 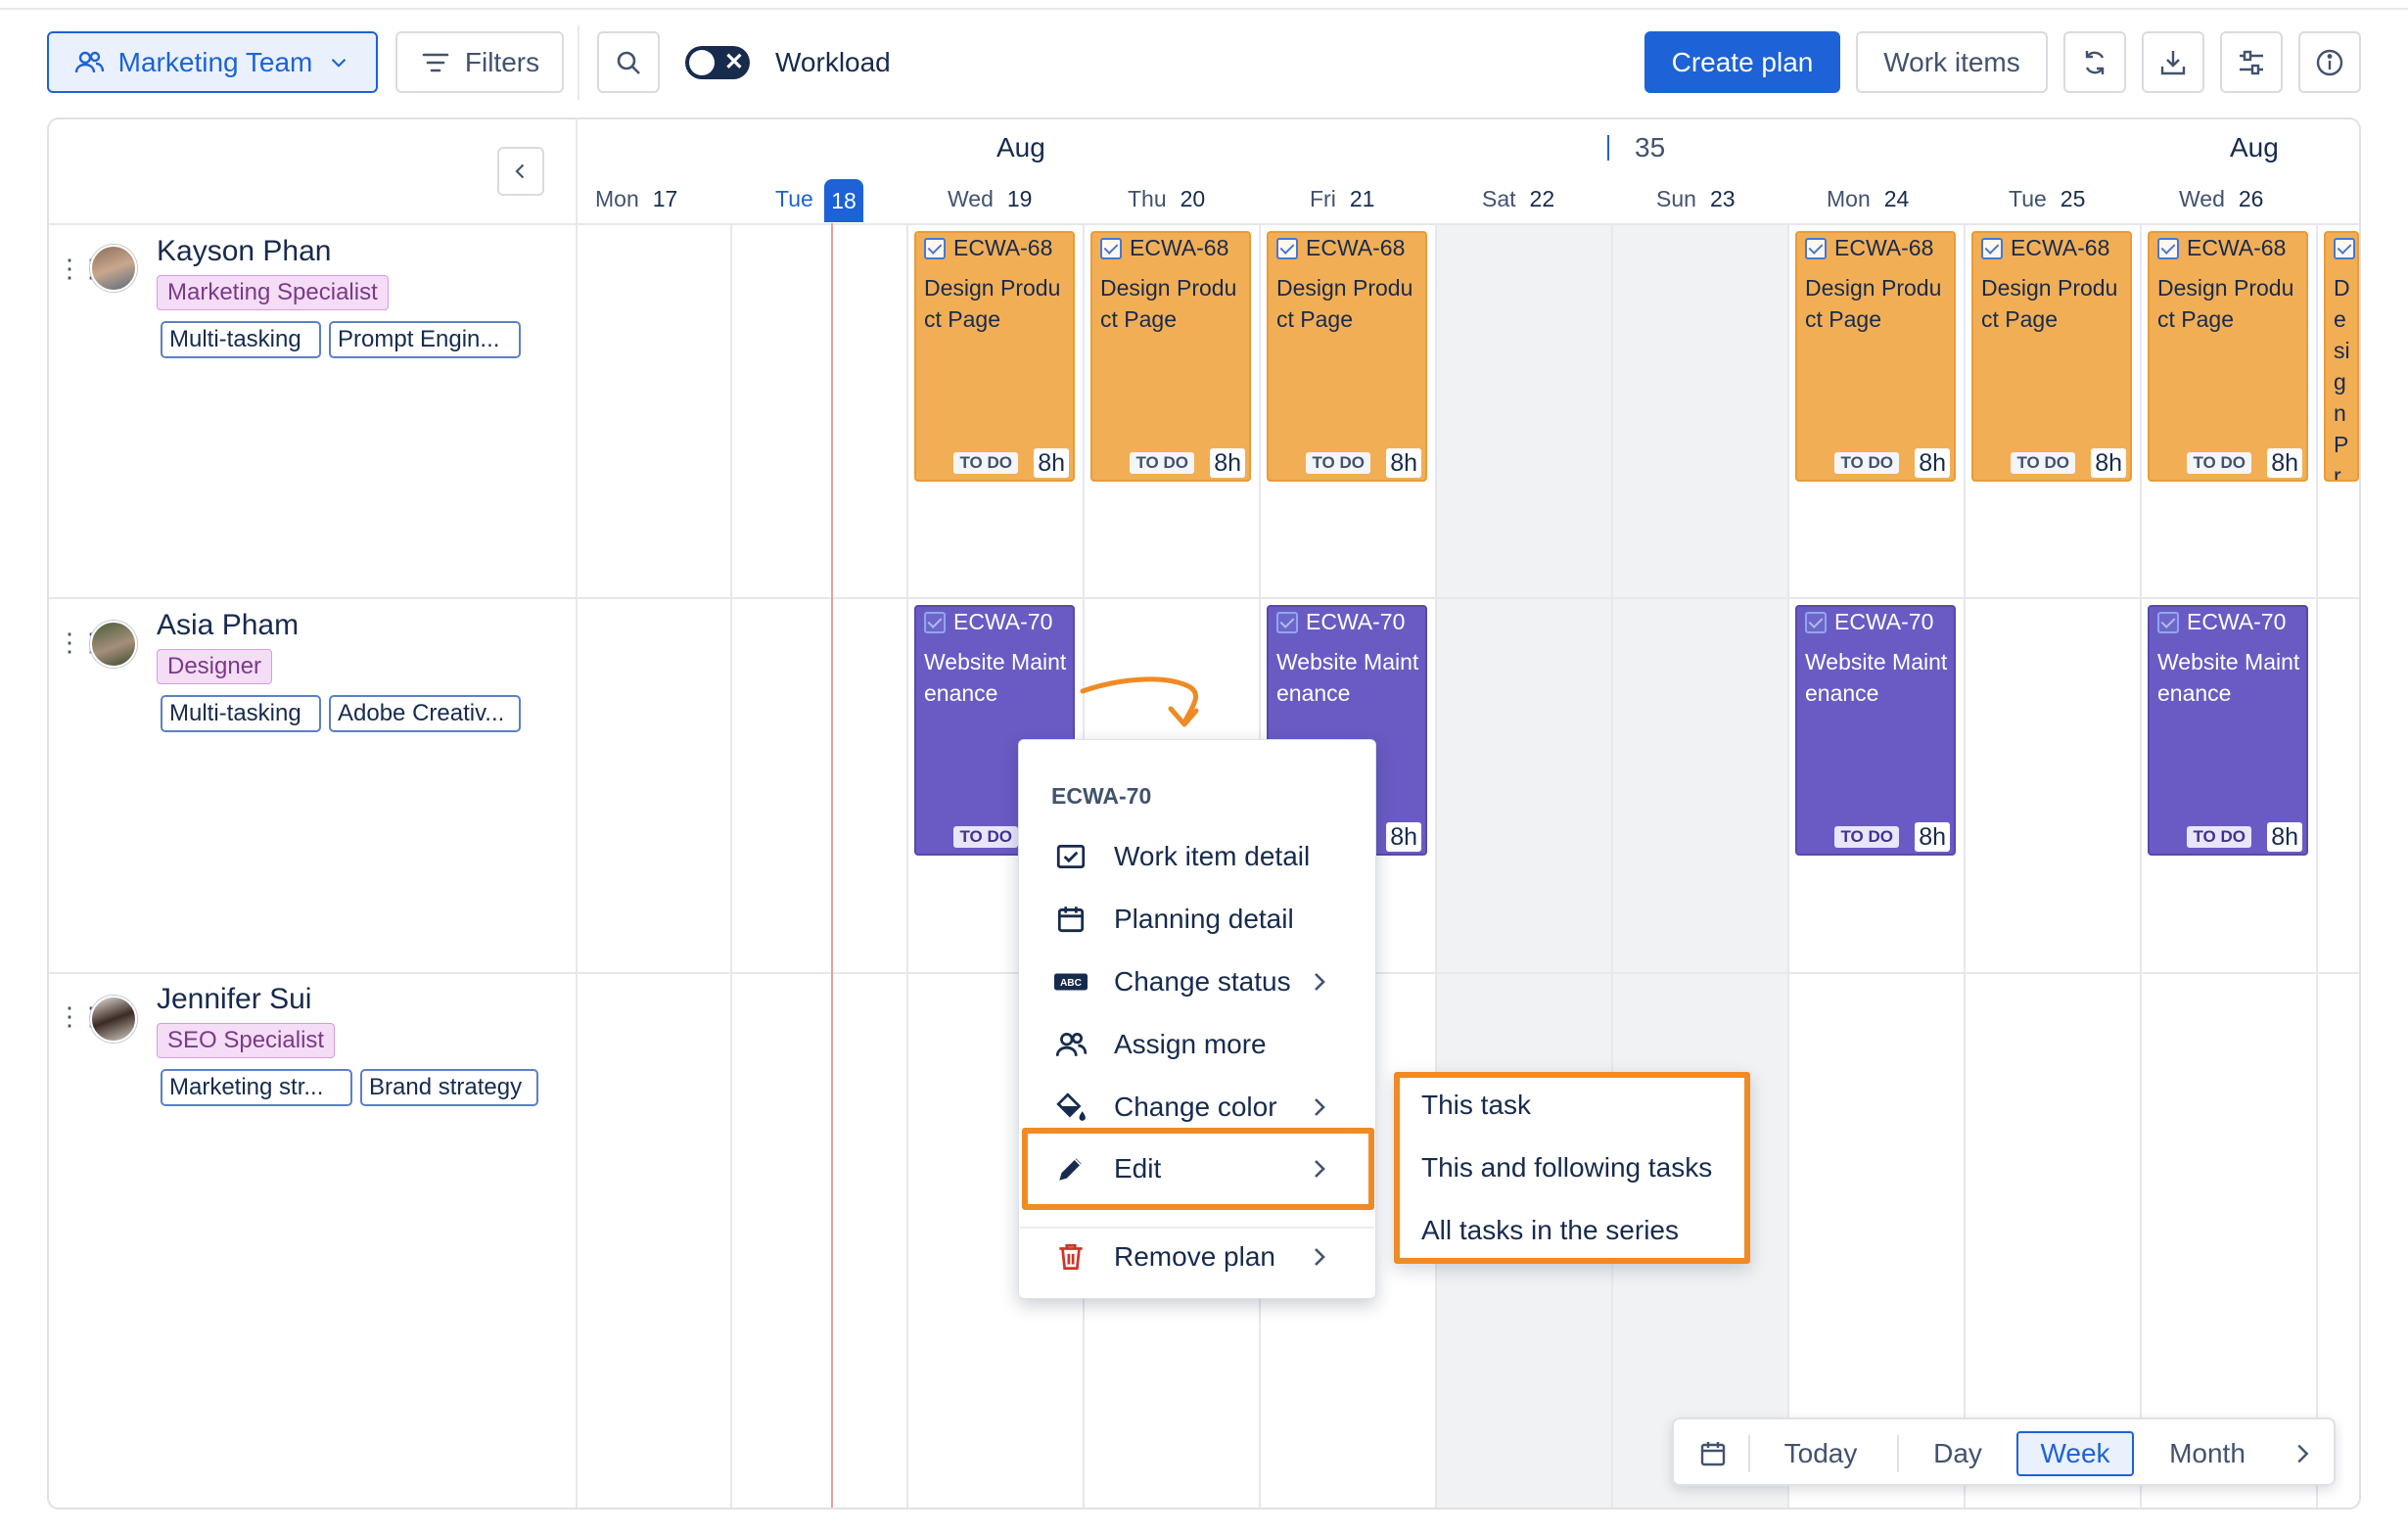 I want to click on create-plan-button: Create plan, so click(x=1742, y=62).